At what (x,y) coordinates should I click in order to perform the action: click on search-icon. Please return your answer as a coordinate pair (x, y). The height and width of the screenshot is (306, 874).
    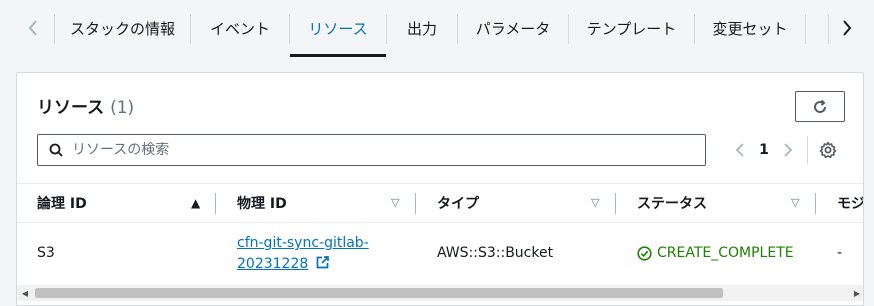
    Looking at the image, I should click on (56, 150).